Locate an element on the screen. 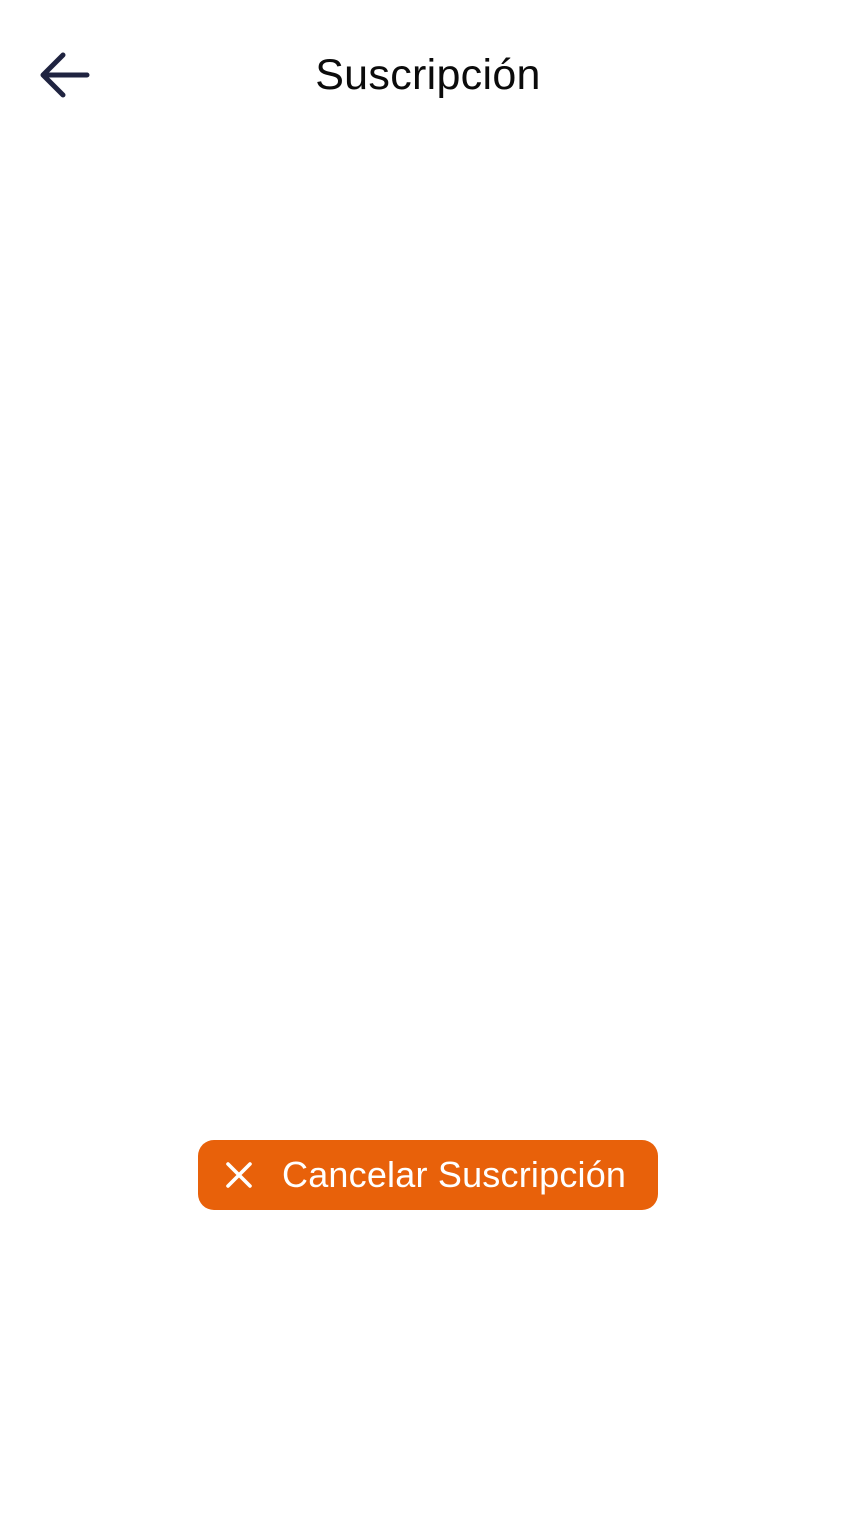  cancel-subscription-button: Cancelar Suscripción is located at coordinates (428, 1175).